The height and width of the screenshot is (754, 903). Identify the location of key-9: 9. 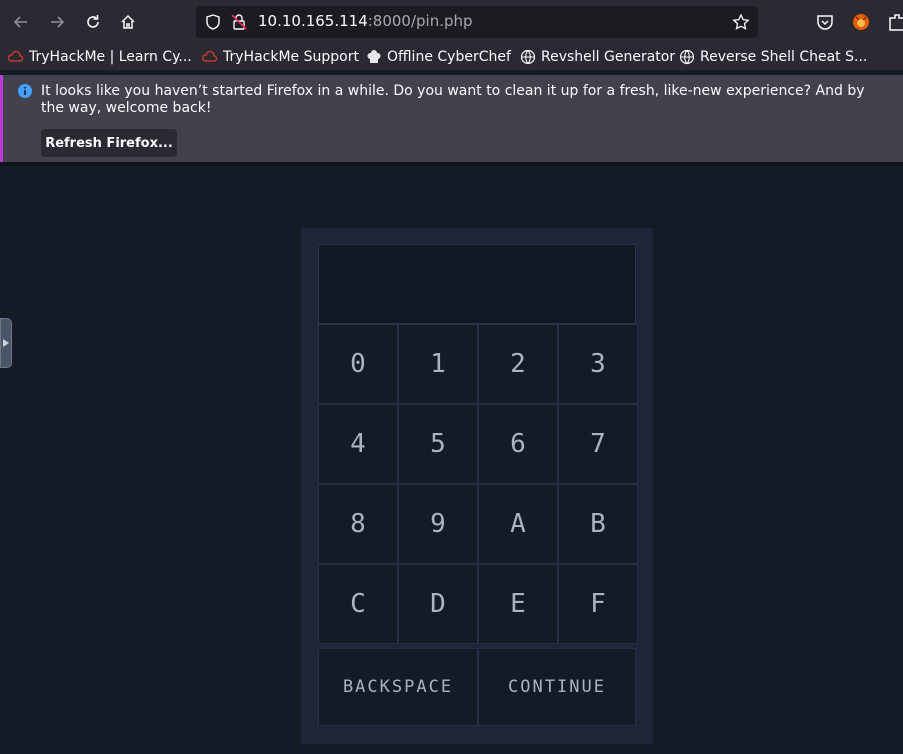
(438, 524).